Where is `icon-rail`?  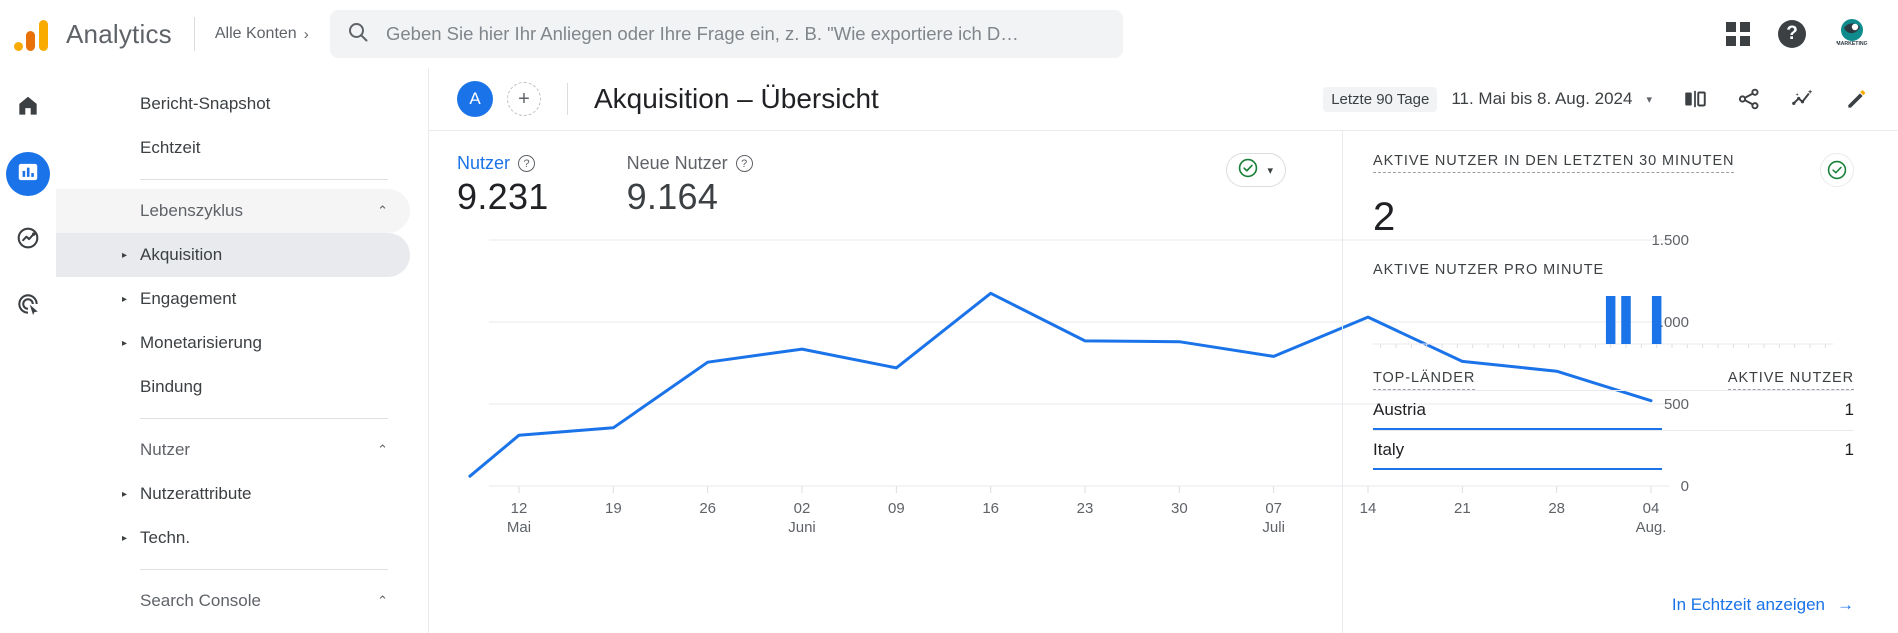 icon-rail is located at coordinates (28, 350).